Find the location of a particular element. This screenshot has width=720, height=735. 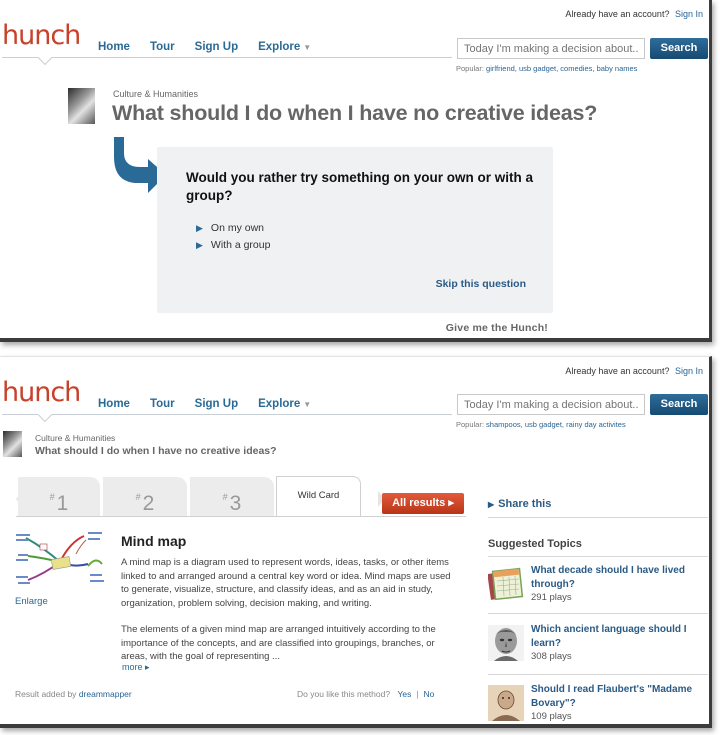

feedback-no-link: No is located at coordinates (429, 694).